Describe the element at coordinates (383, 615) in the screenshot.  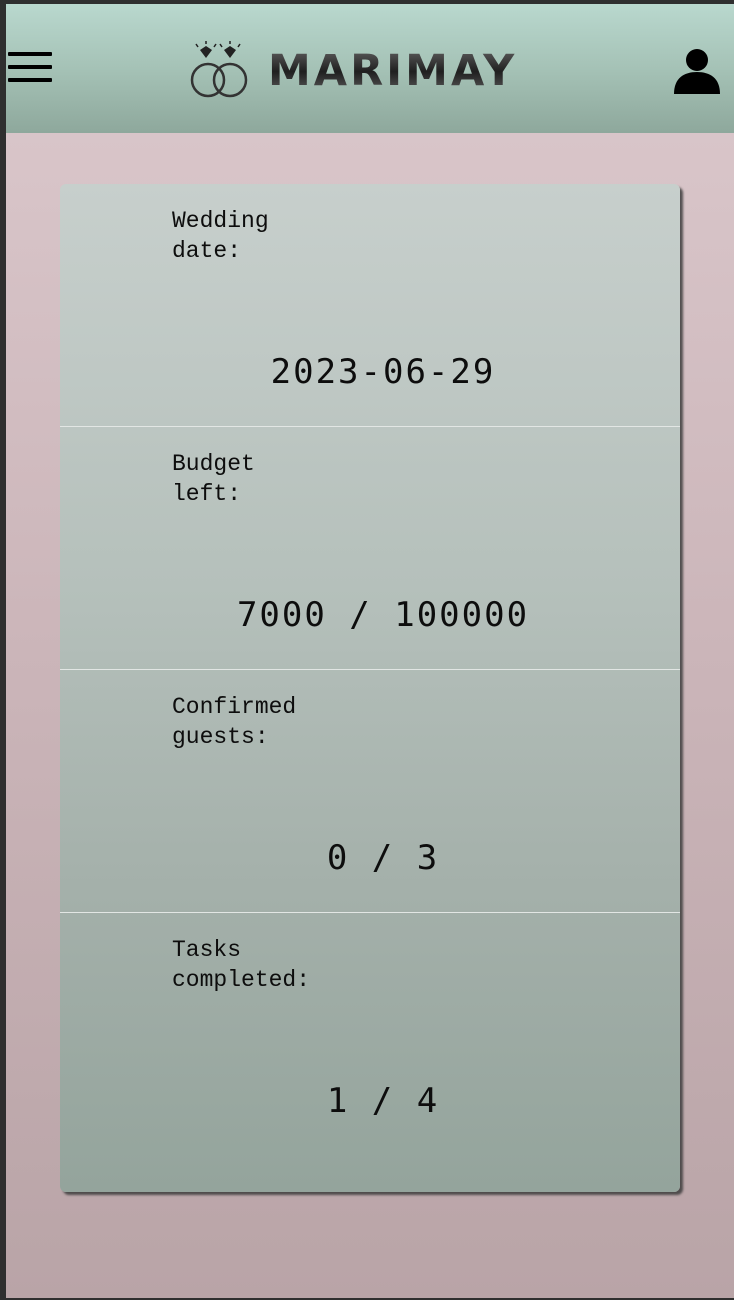
I see `stat-value: 7000 / 100000` at that location.